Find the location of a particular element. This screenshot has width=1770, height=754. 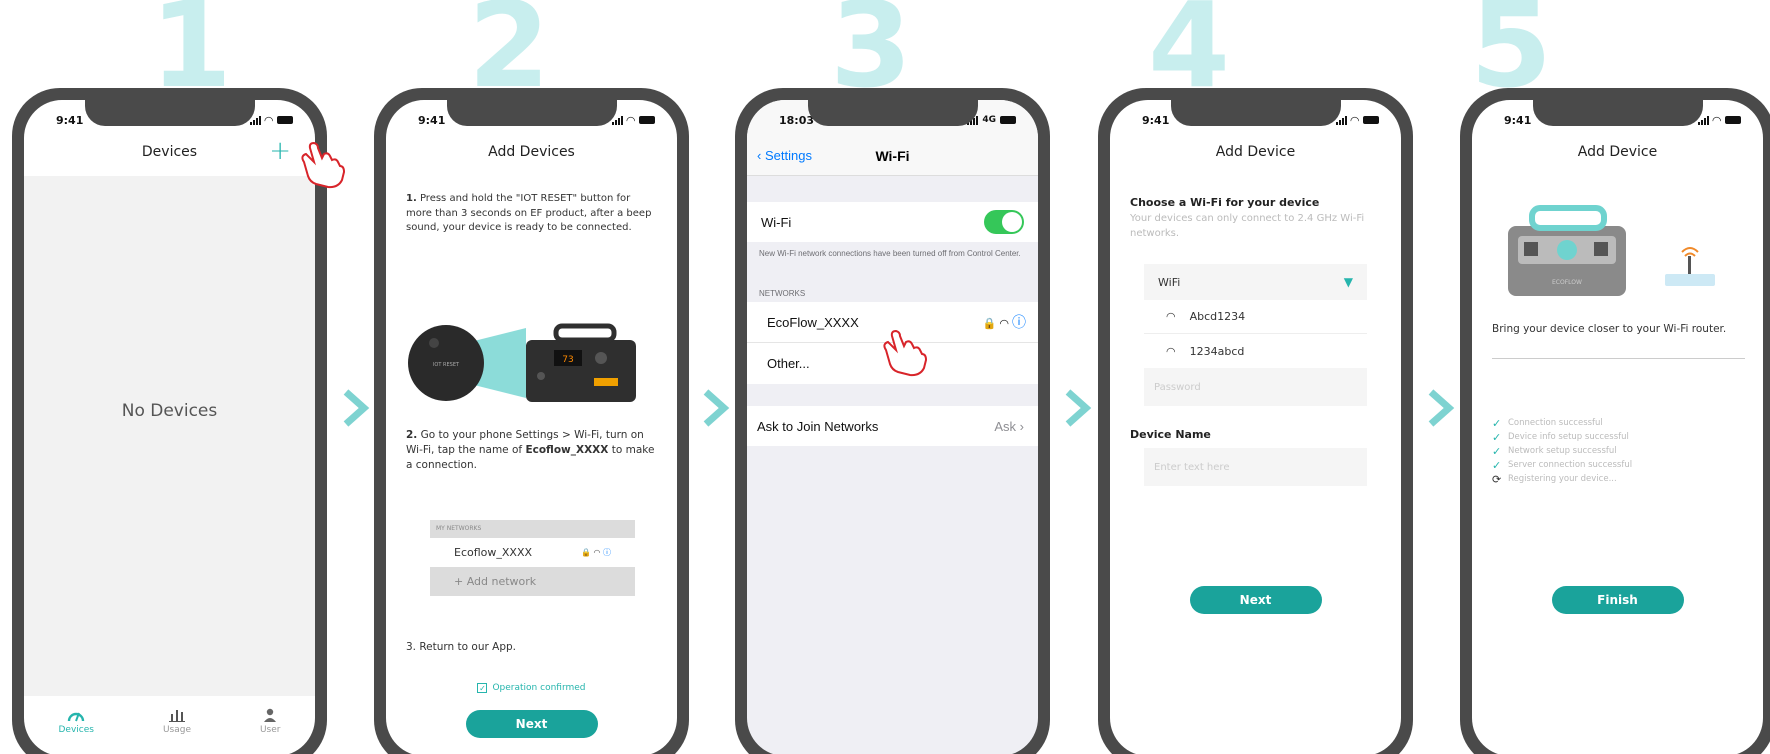

tab-bar: Devices Usage User is located at coordinates (169, 725).